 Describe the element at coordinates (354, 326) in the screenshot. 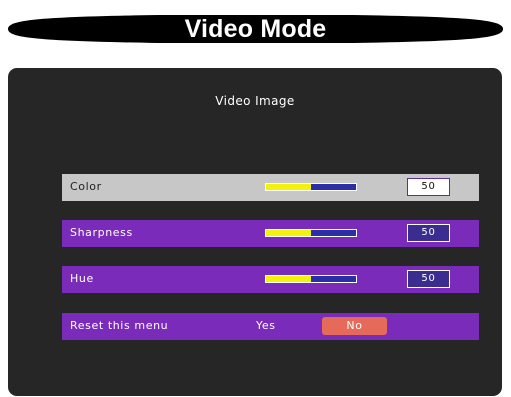

I see `reset-no-option: No` at that location.